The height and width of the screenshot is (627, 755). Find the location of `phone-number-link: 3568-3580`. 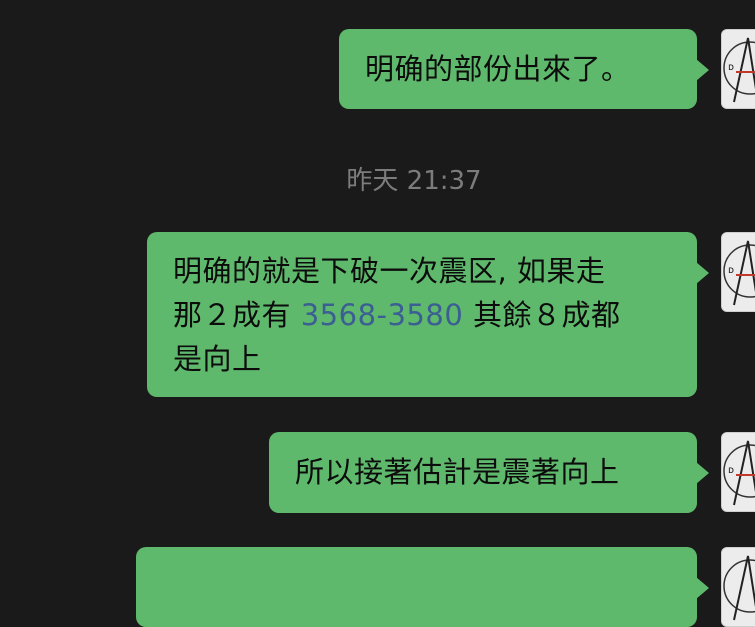

phone-number-link: 3568-3580 is located at coordinates (382, 315).